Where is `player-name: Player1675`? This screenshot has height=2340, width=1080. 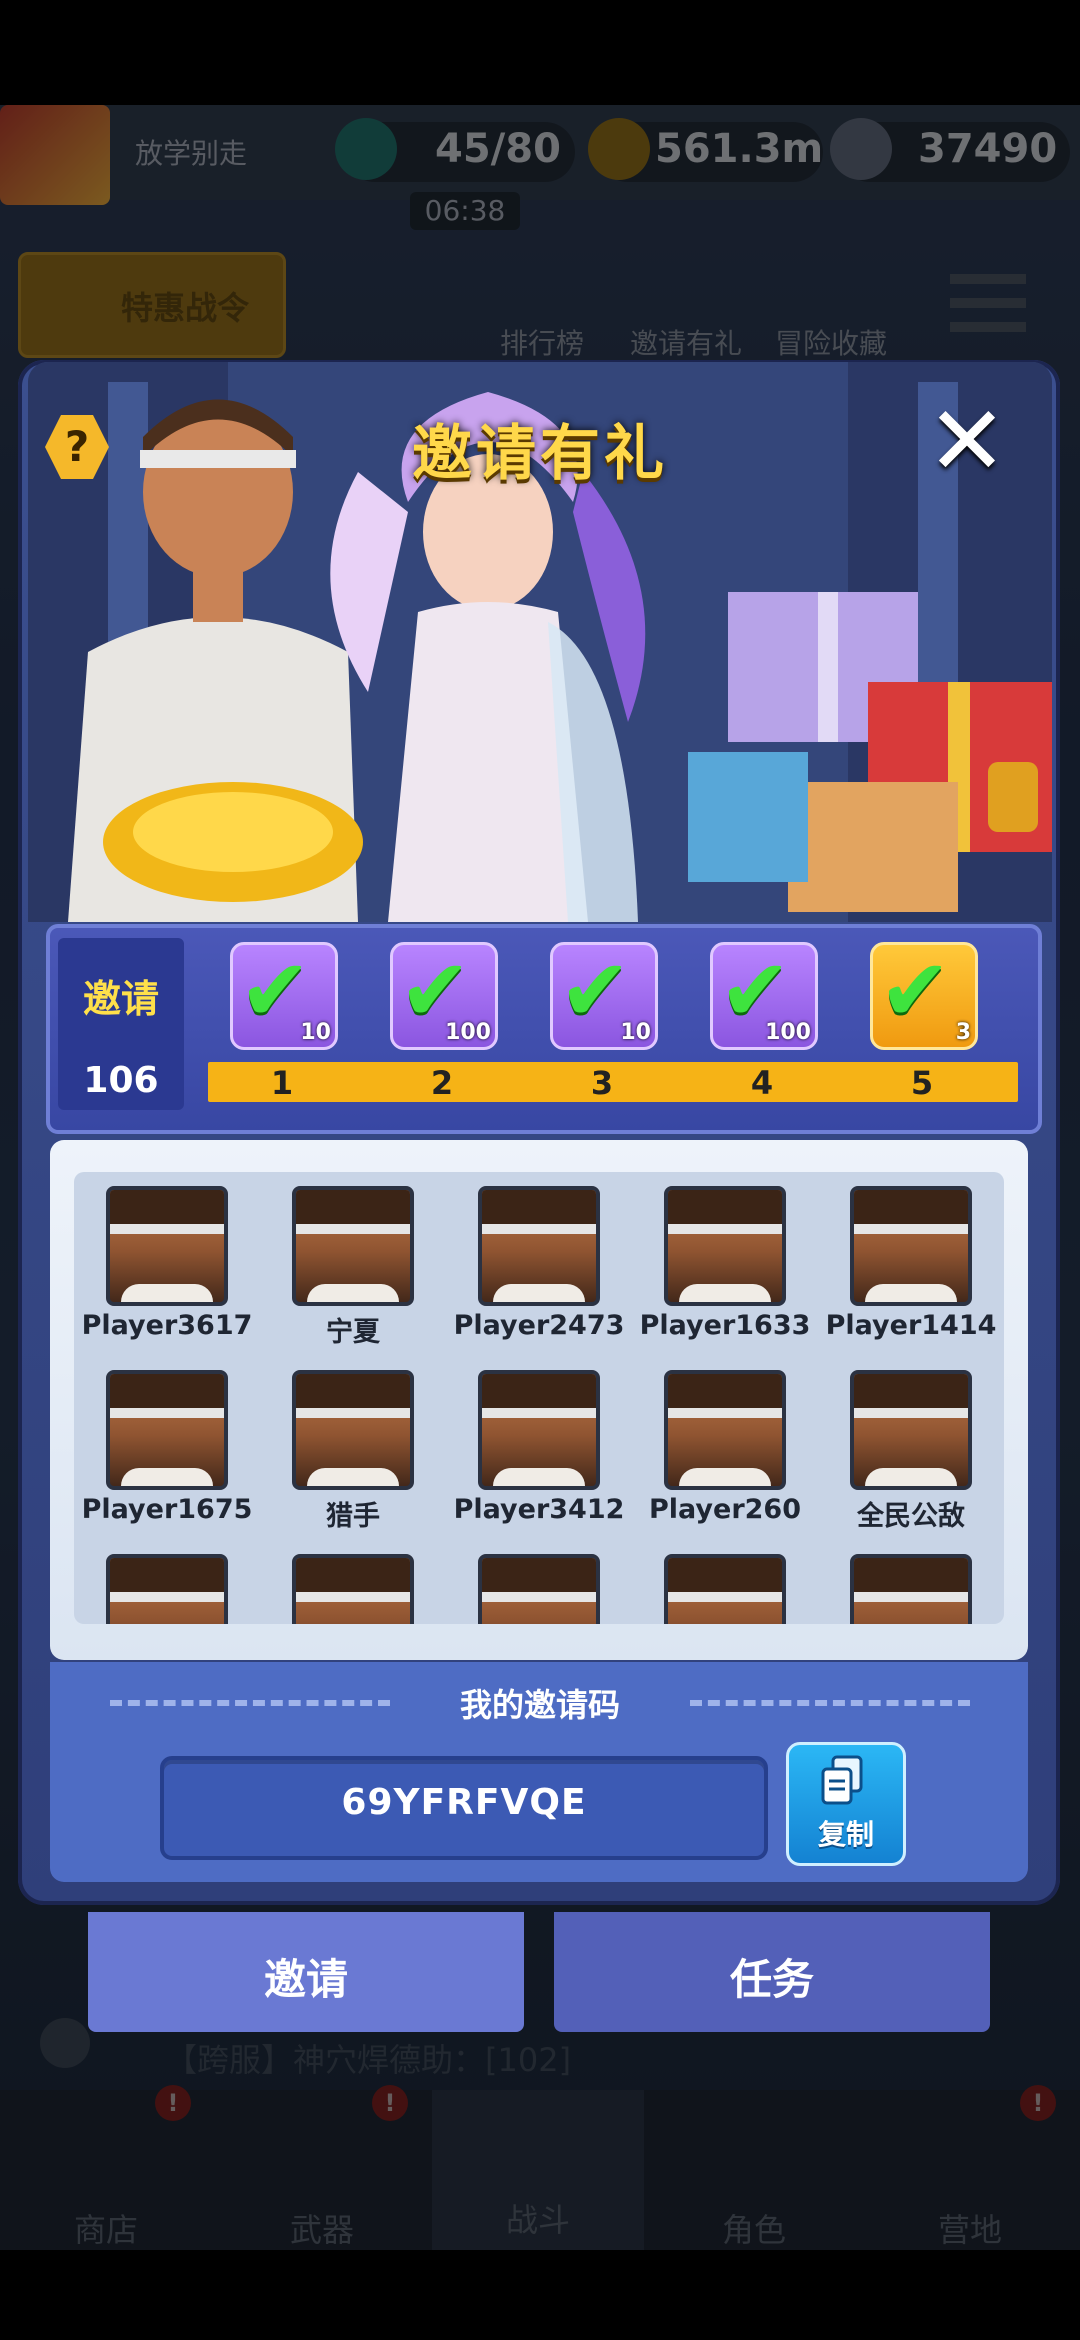 player-name: Player1675 is located at coordinates (167, 1509).